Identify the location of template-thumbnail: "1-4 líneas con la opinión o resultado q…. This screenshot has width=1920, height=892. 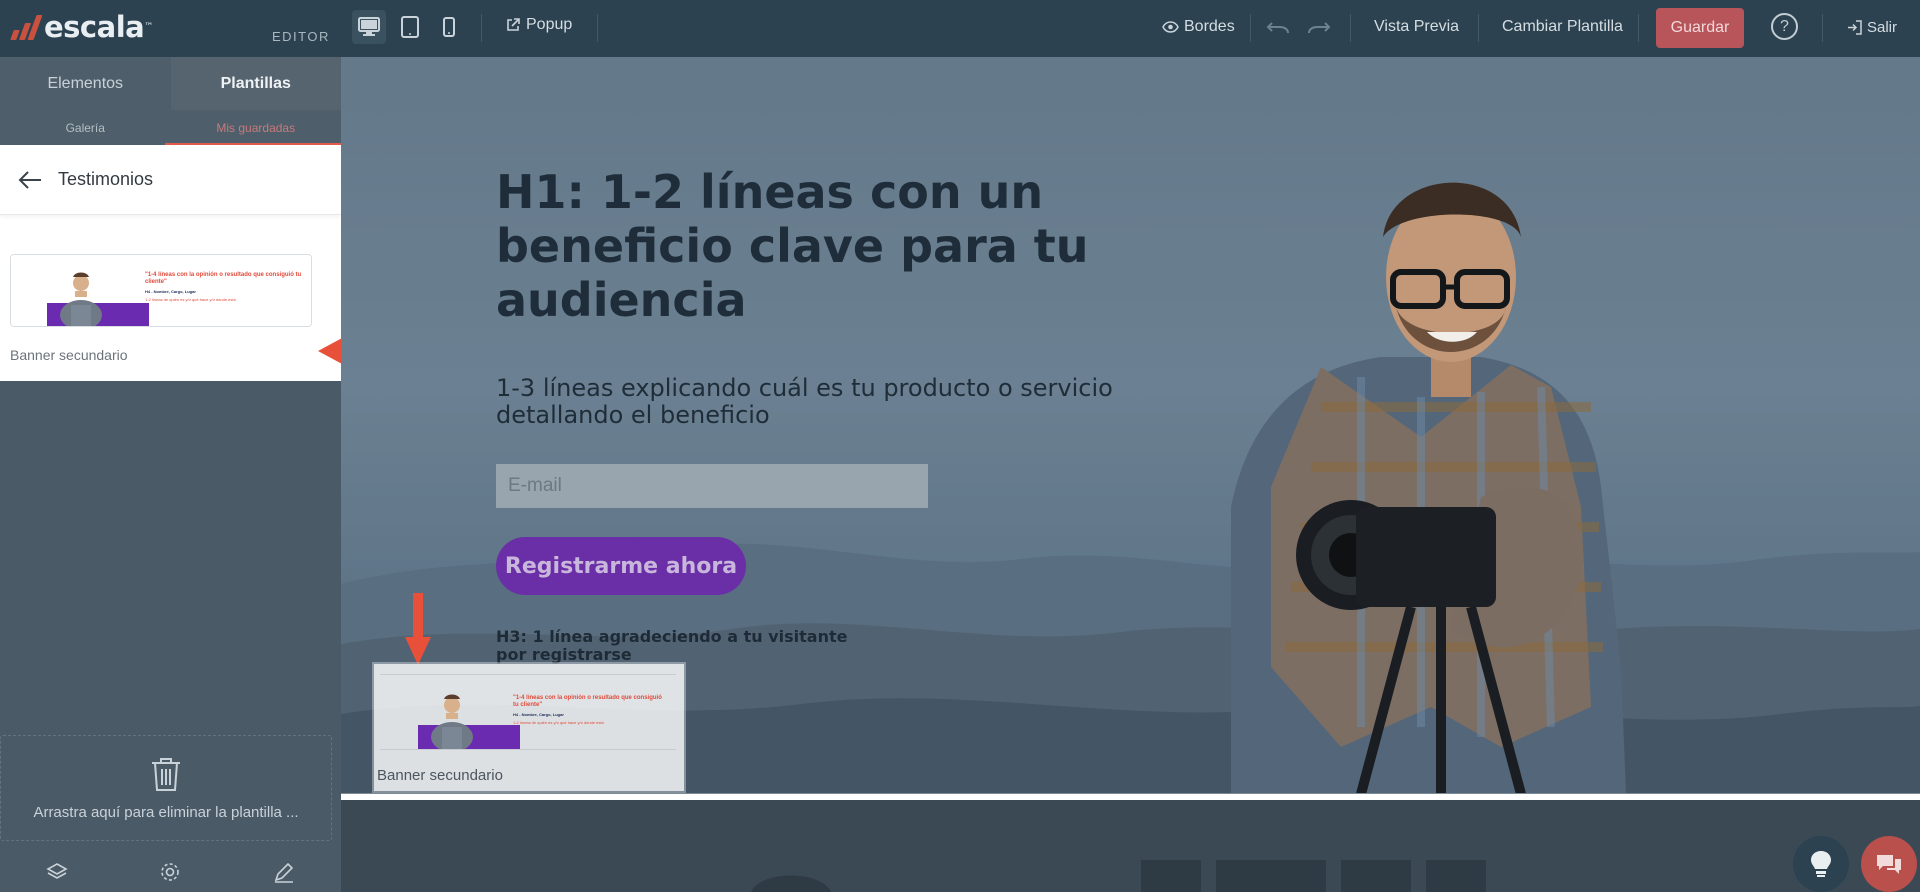
(161, 290).